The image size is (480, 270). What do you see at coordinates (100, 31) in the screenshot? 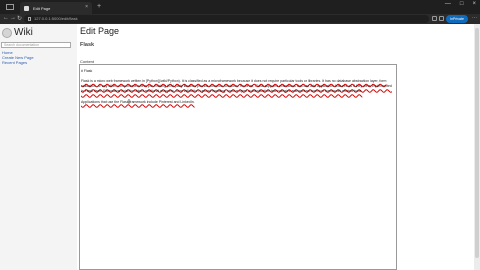
I see `page-title: Edit Page` at bounding box center [100, 31].